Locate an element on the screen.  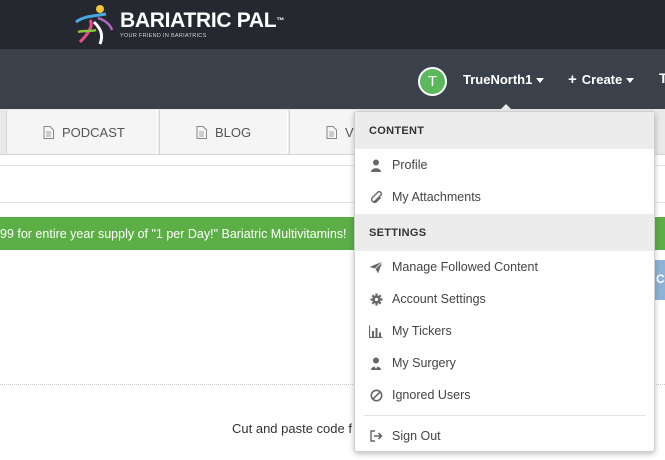
menu-item-label: My Attachments is located at coordinates (436, 197).